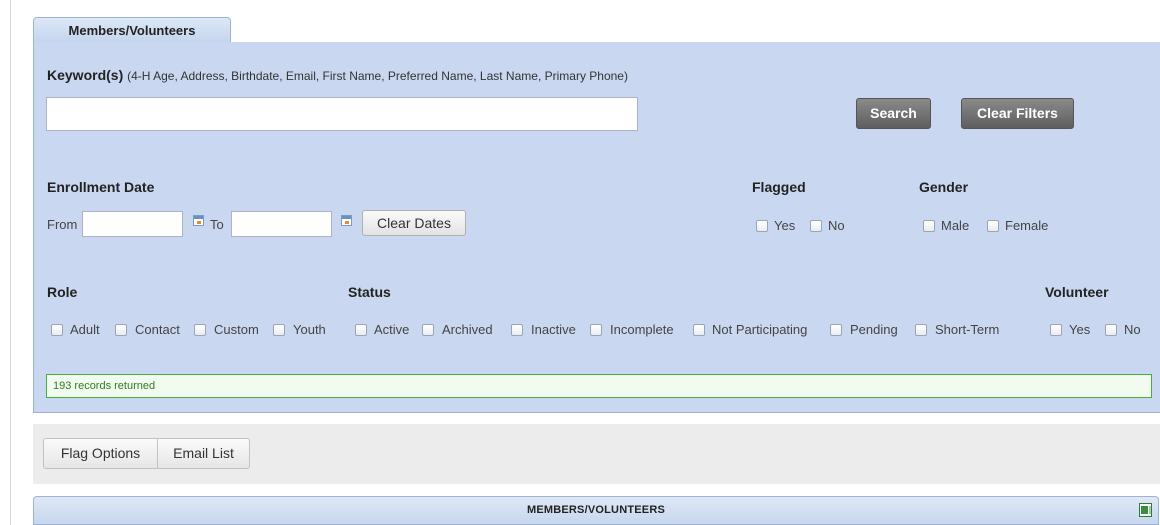 This screenshot has width=1160, height=525. I want to click on search-button: Search, so click(893, 113).